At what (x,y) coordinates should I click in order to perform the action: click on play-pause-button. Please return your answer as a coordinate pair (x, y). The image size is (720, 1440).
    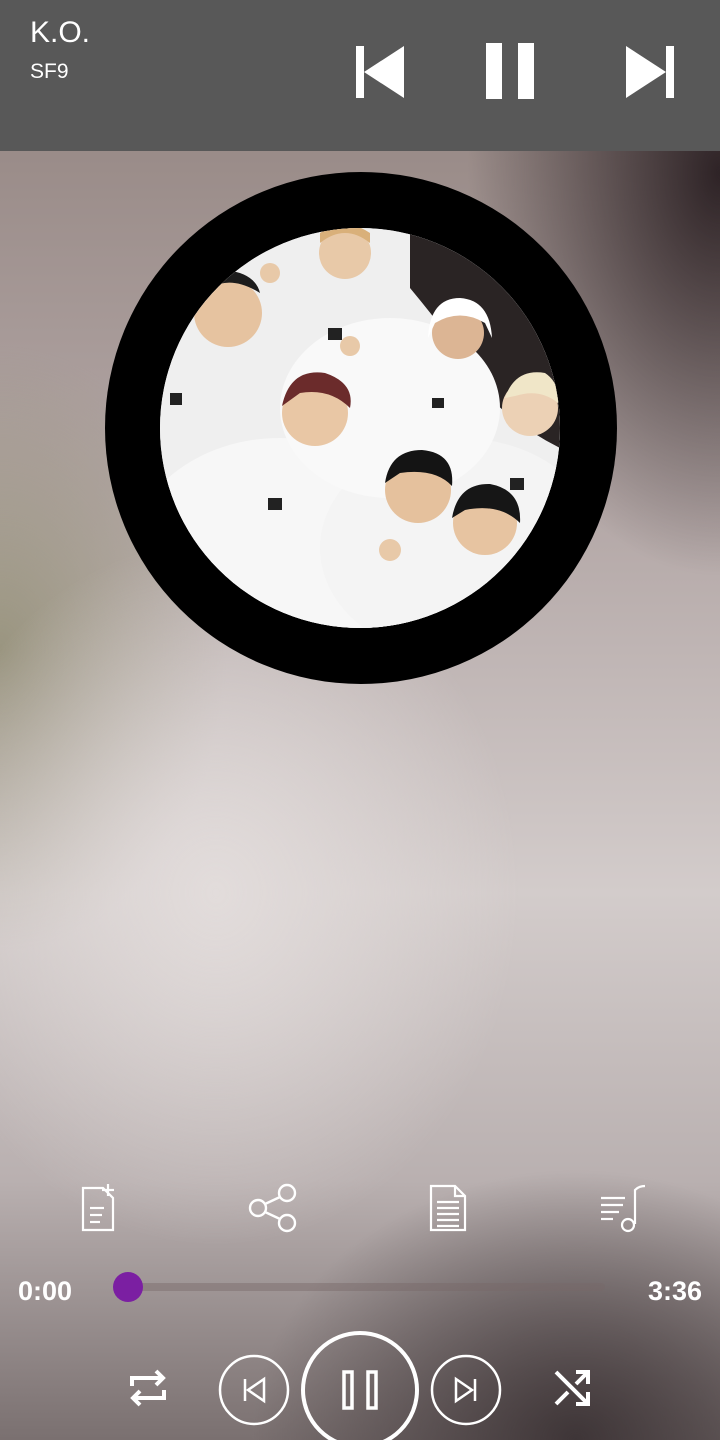
    Looking at the image, I should click on (360, 1385).